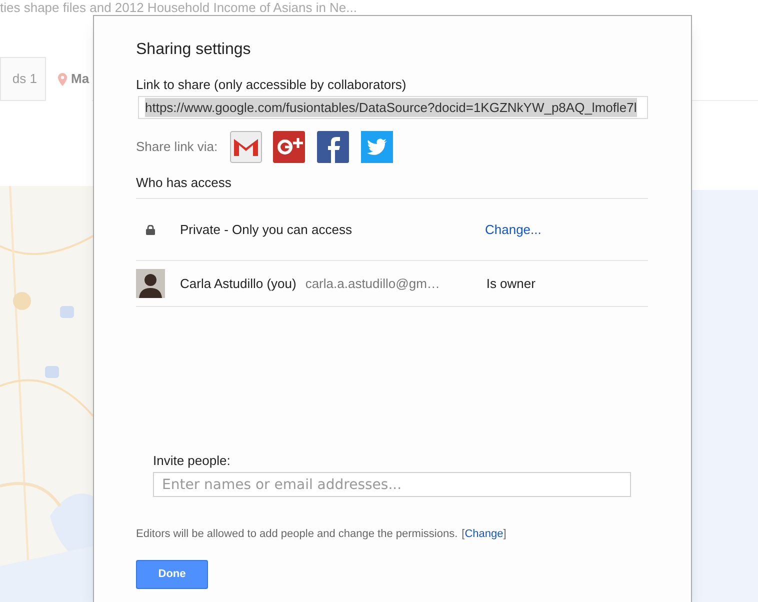  Describe the element at coordinates (484, 534) in the screenshot. I see `change-link: Change` at that location.